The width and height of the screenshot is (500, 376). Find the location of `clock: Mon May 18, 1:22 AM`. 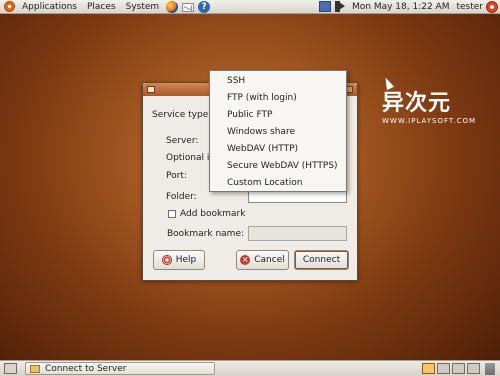

clock: Mon May 18, 1:22 AM is located at coordinates (400, 7).